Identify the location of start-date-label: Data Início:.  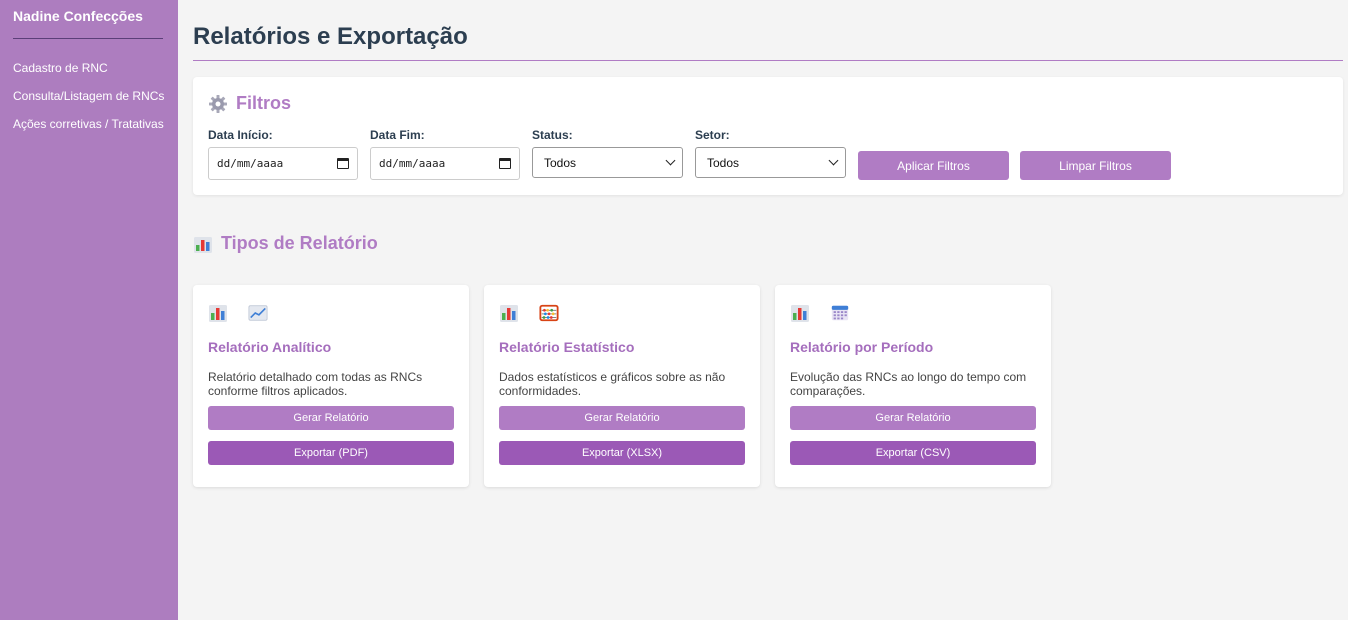
(240, 135).